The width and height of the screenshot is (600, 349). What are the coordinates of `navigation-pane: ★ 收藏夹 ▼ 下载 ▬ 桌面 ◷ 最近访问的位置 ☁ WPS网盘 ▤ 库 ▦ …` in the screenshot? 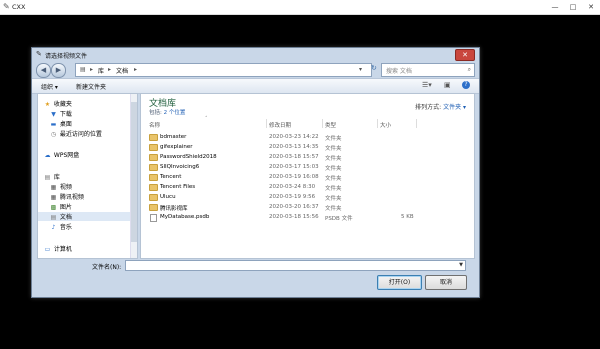 It's located at (87, 176).